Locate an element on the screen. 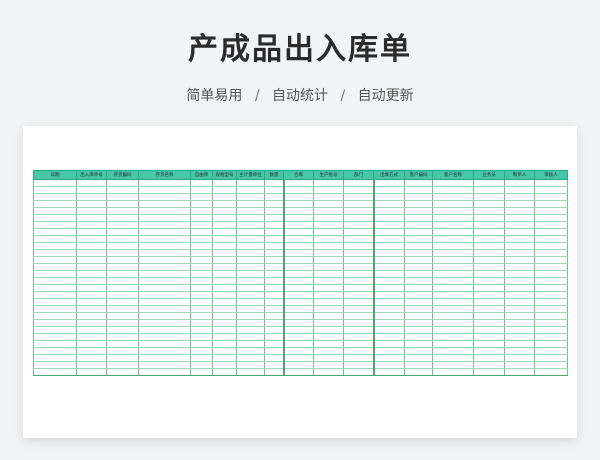 Image resolution: width=600 pixels, height=460 pixels. column-header: 规格型号 is located at coordinates (224, 175).